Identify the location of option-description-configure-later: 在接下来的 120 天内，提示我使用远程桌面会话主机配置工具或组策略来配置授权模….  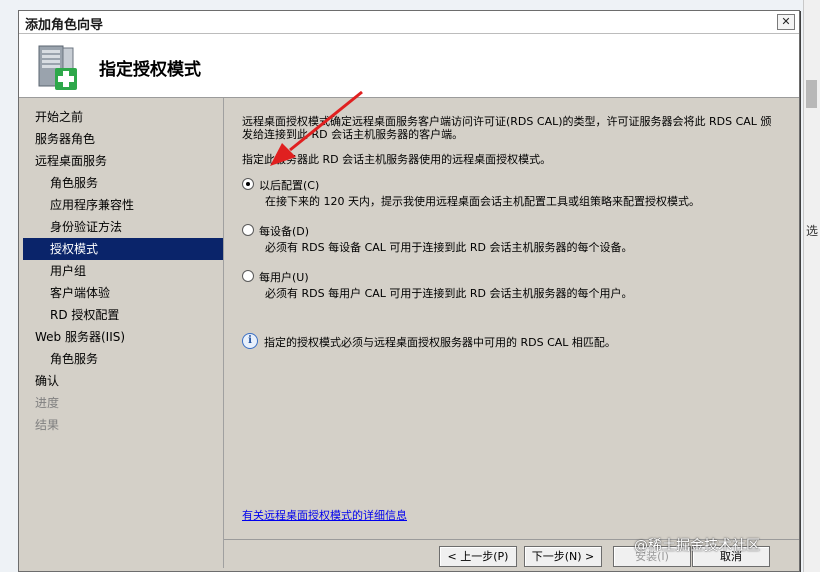
(482, 201).